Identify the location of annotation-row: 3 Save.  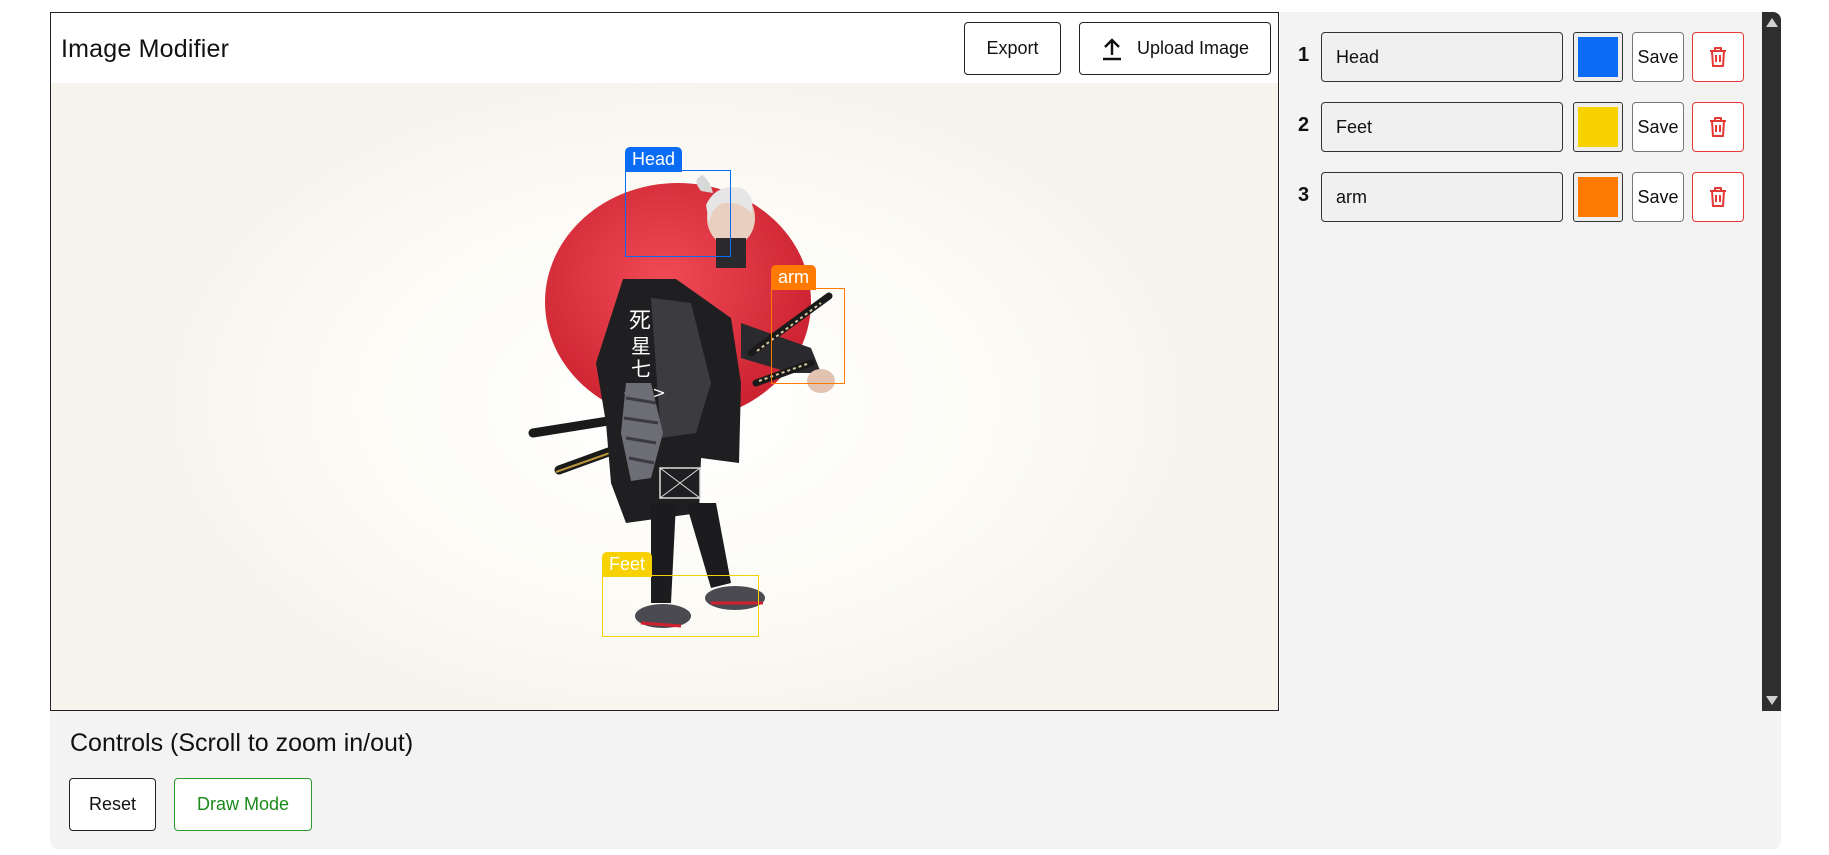
(1515, 197).